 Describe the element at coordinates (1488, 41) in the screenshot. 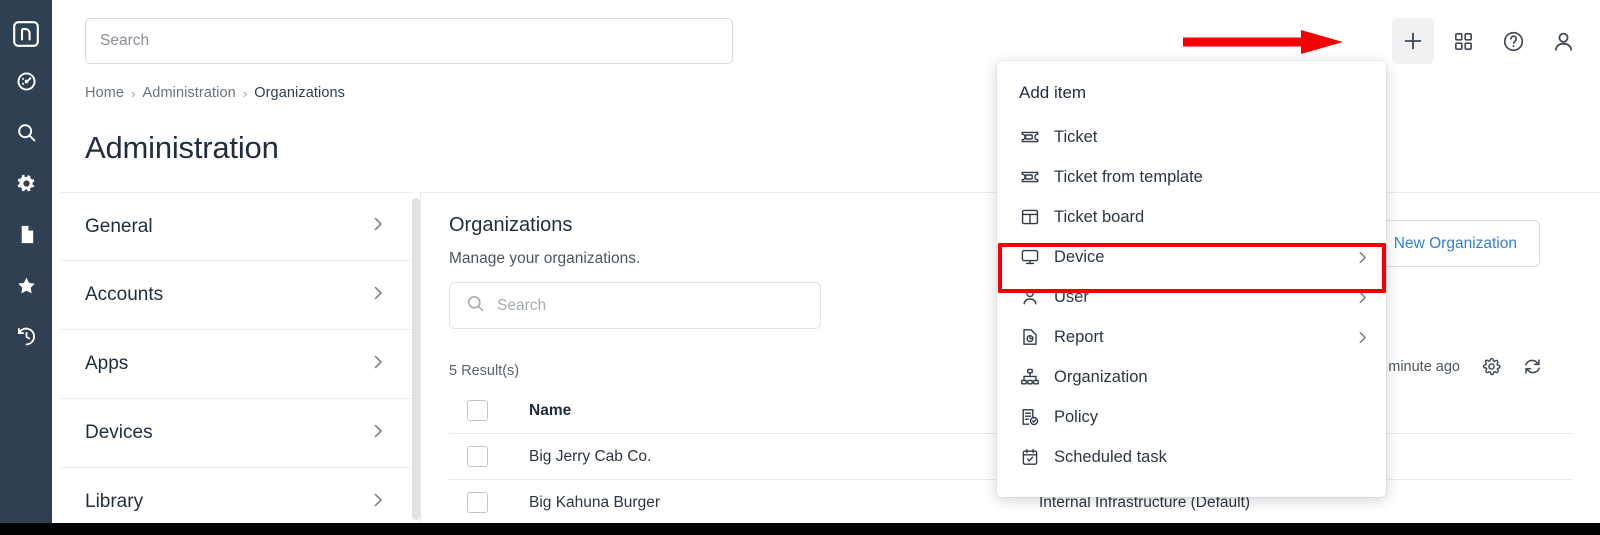

I see `header-actions` at that location.